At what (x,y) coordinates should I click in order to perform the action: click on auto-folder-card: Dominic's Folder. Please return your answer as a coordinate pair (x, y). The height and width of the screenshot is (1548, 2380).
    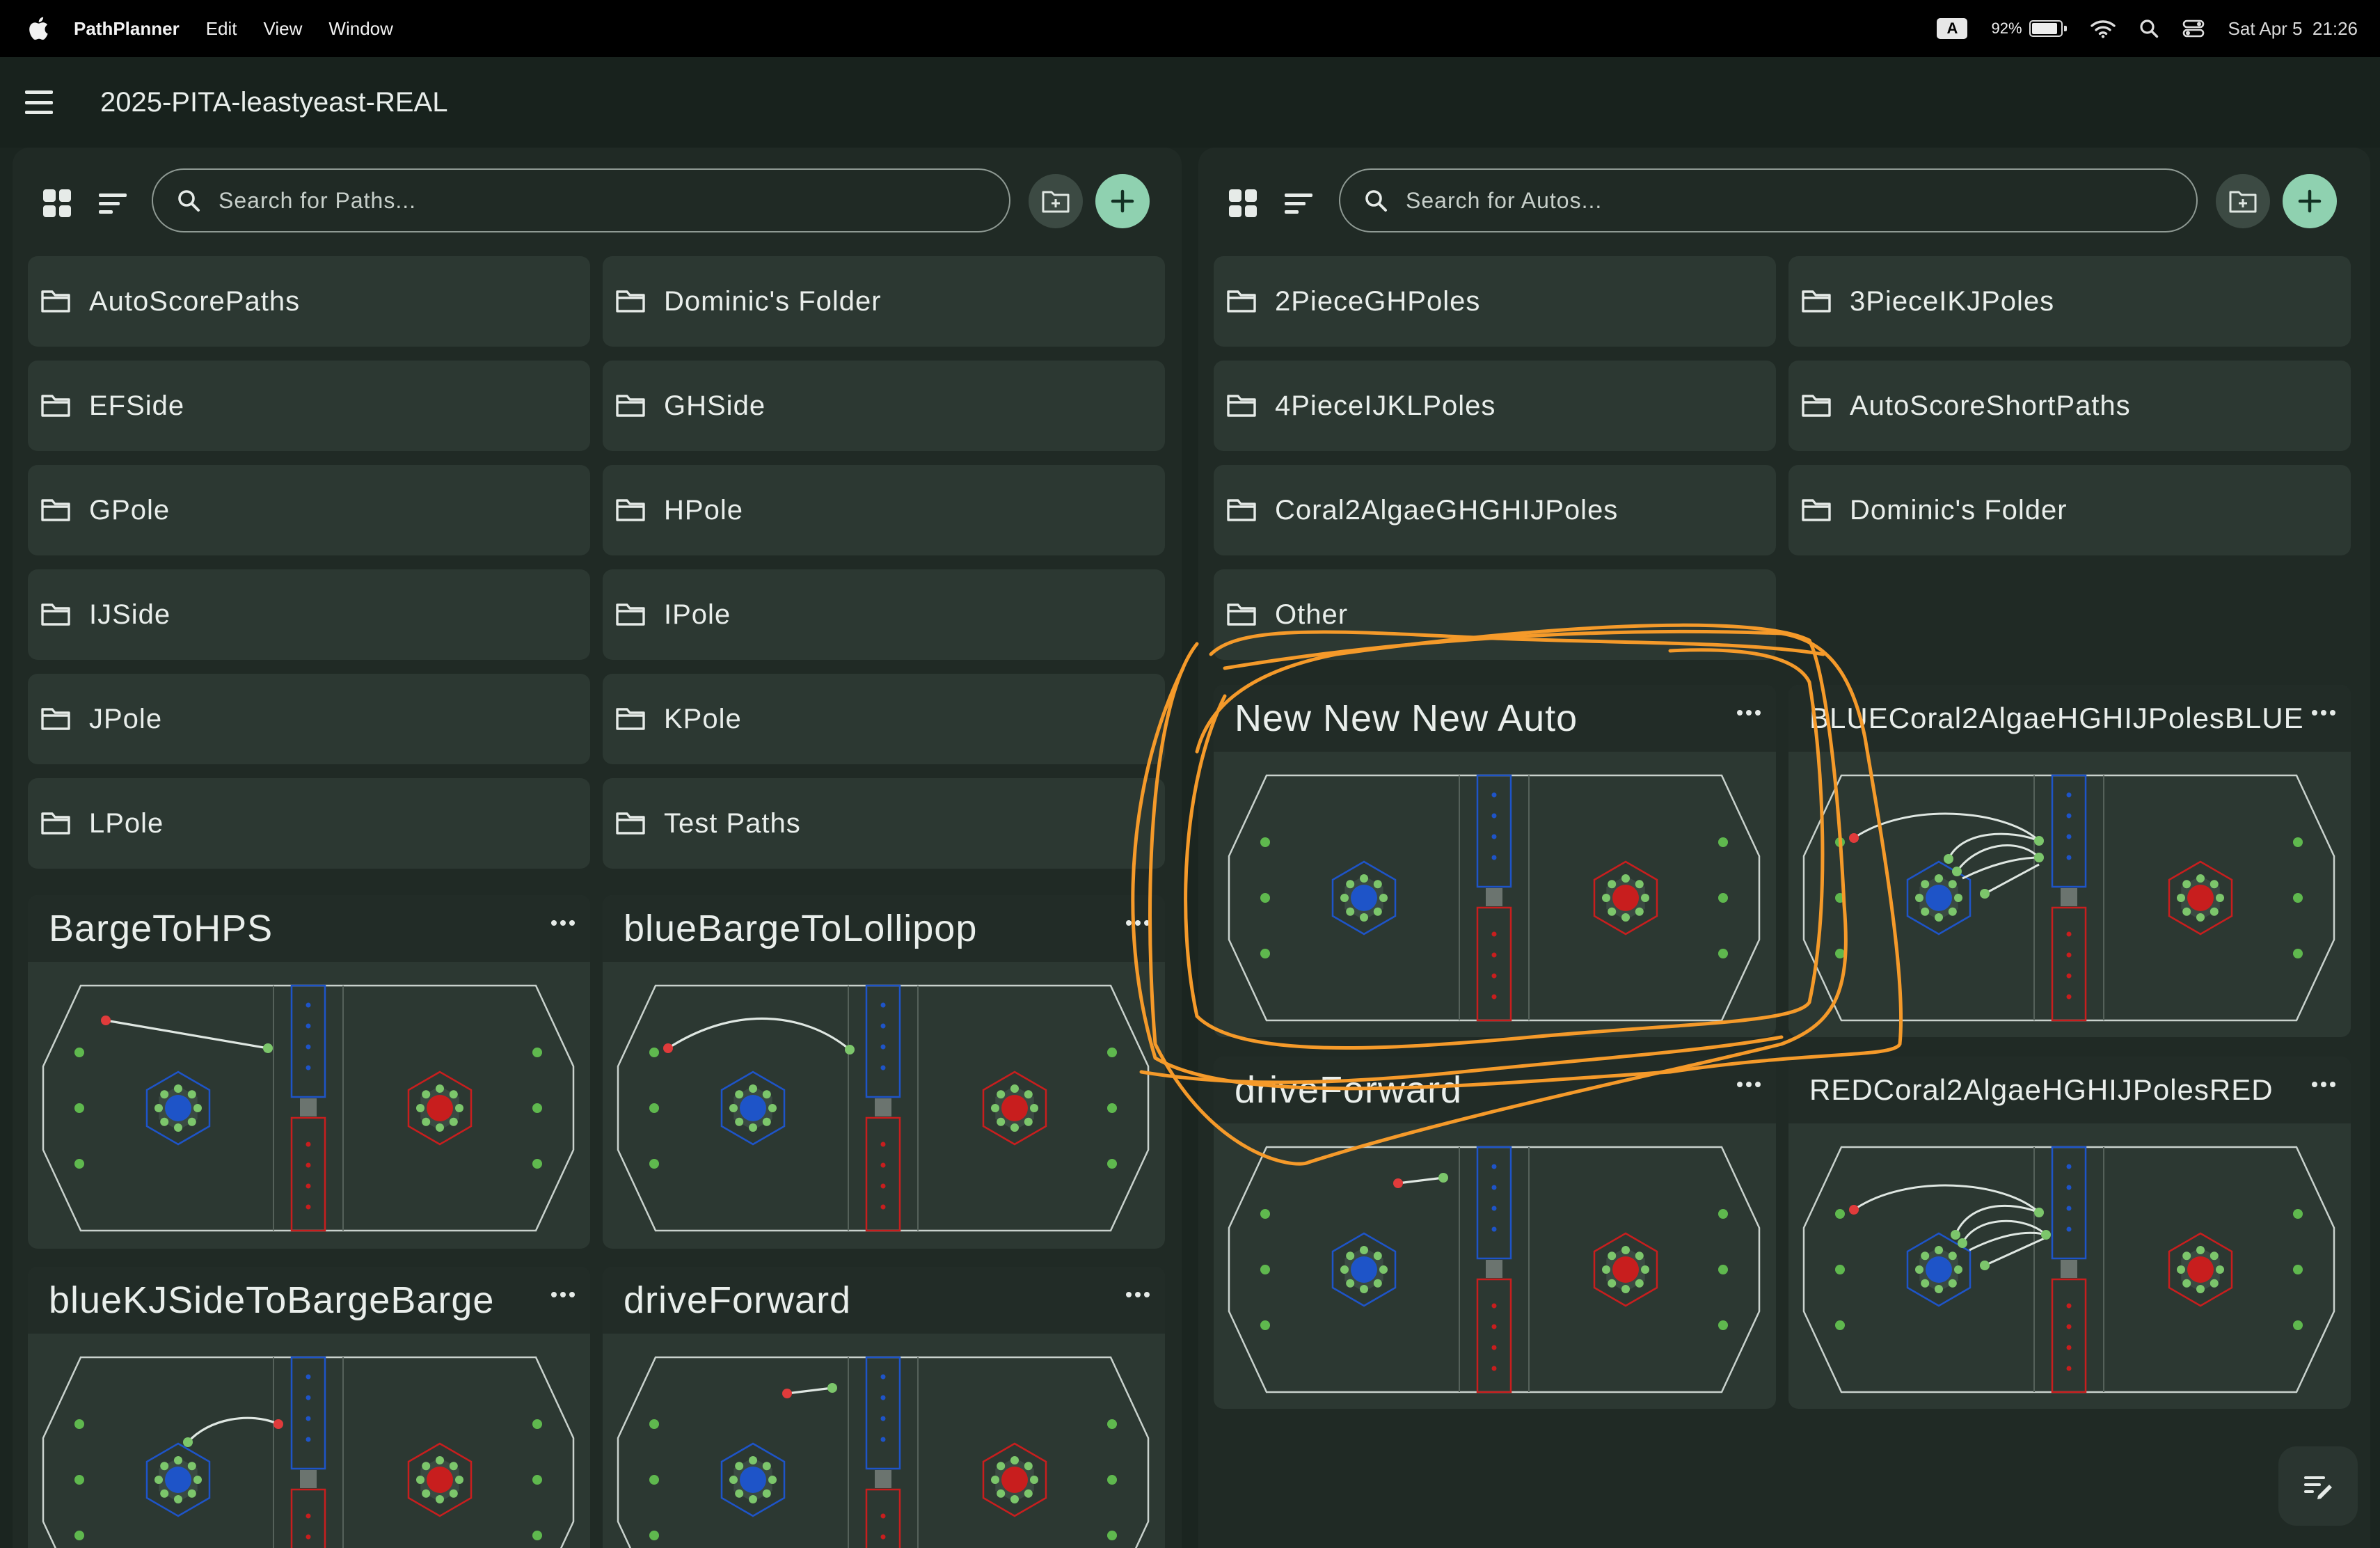
    Looking at the image, I should click on (2069, 510).